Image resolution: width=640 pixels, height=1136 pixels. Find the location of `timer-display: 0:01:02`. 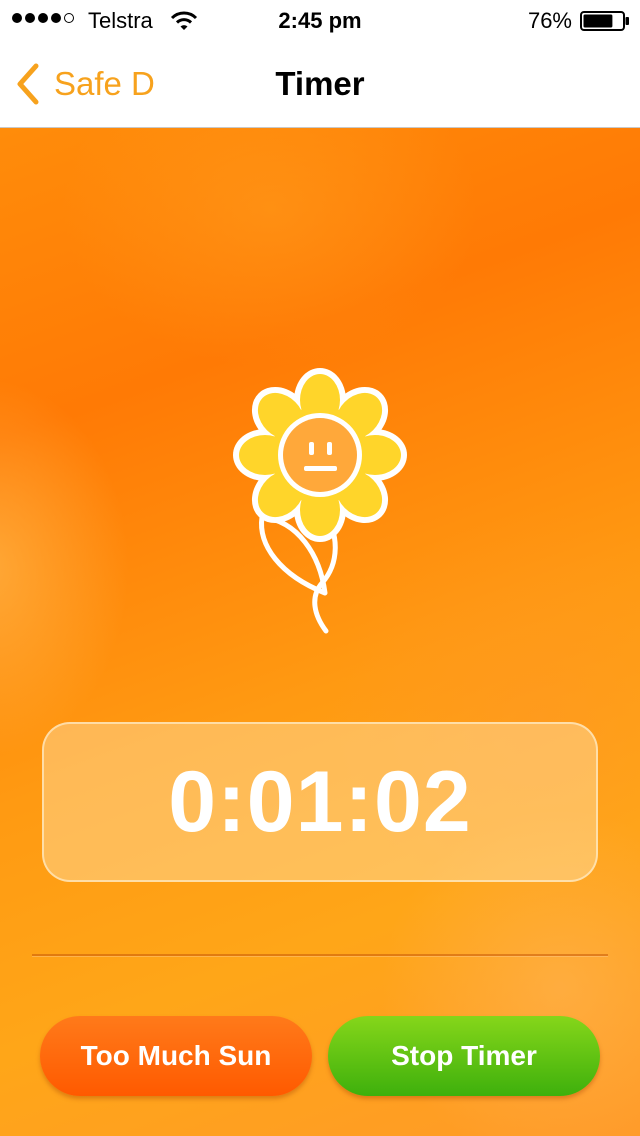

timer-display: 0:01:02 is located at coordinates (320, 802).